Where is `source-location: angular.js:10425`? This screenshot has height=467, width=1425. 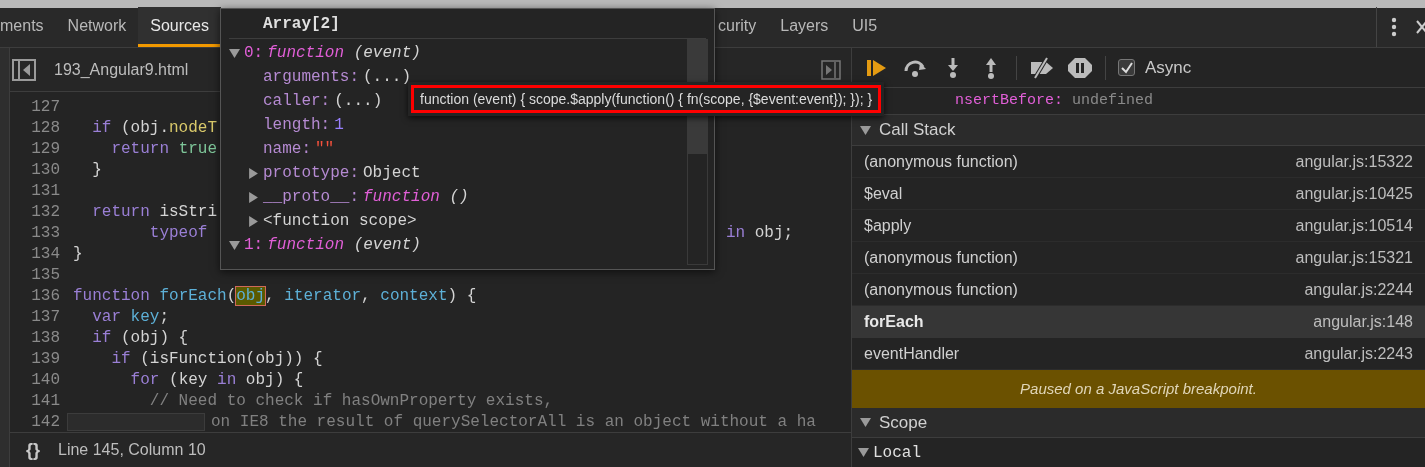
source-location: angular.js:10425 is located at coordinates (1354, 193).